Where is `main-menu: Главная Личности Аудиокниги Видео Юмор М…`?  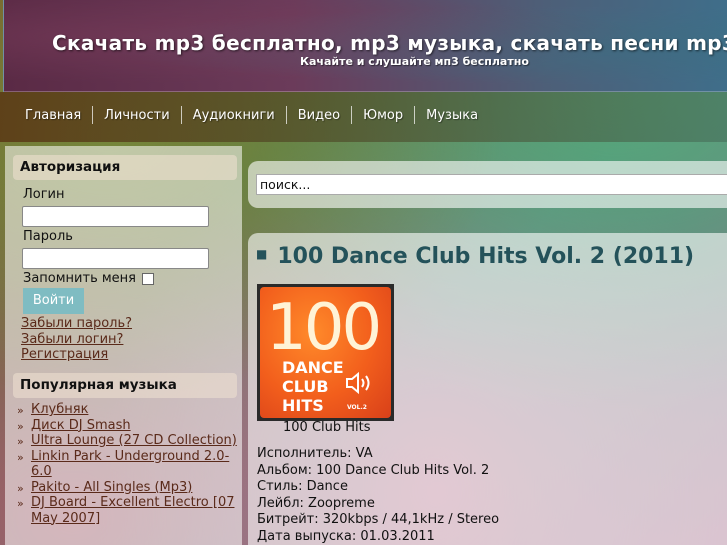
main-menu: Главная Личности Аудиокниги Видео Юмор М… is located at coordinates (363, 117).